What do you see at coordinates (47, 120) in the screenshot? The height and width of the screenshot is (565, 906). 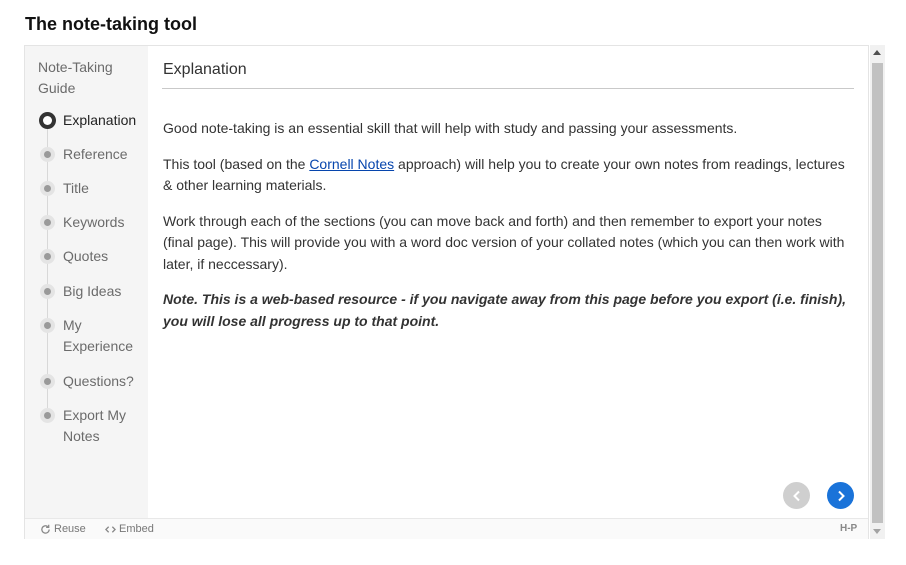 I see `active-step-icon` at bounding box center [47, 120].